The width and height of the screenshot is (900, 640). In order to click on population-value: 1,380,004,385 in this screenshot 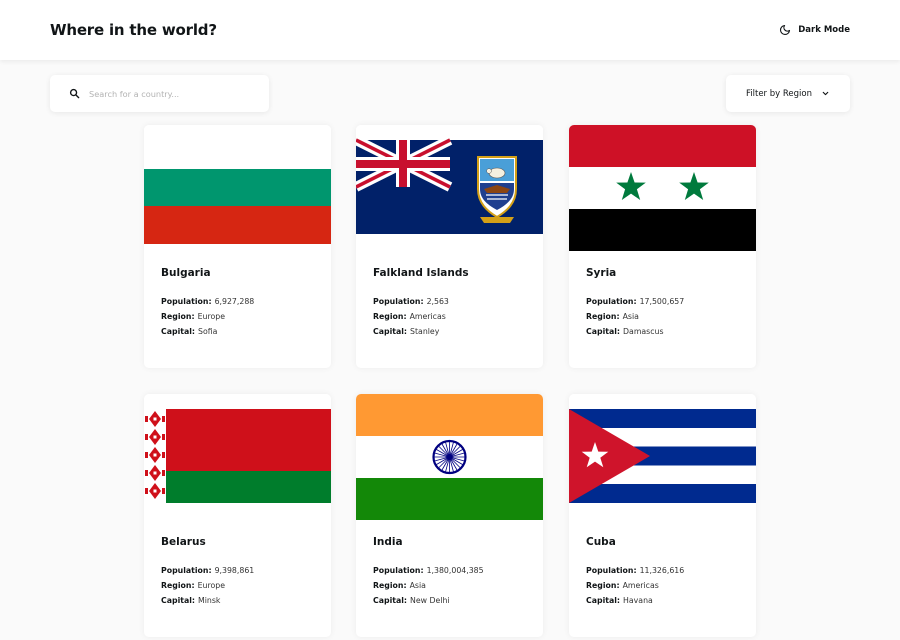, I will do `click(455, 570)`.